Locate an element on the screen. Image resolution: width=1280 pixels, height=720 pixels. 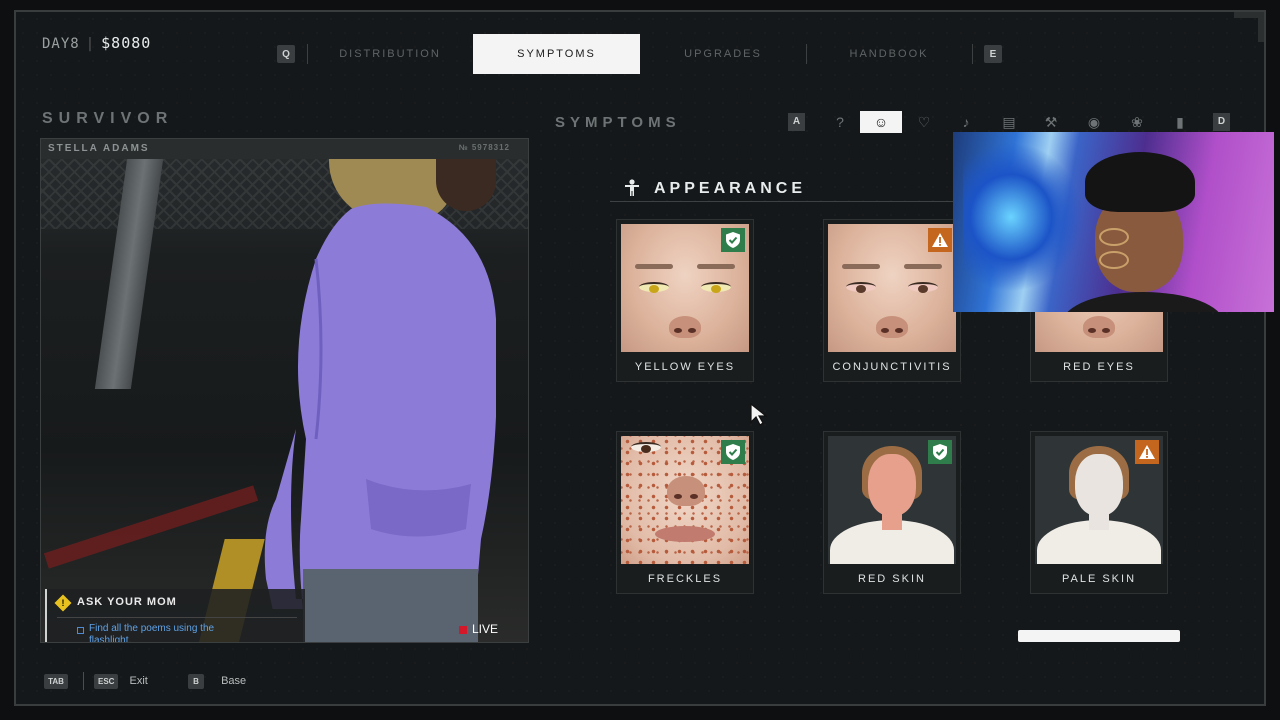
symptom-label: PALE SKIN is located at coordinates (1099, 579).